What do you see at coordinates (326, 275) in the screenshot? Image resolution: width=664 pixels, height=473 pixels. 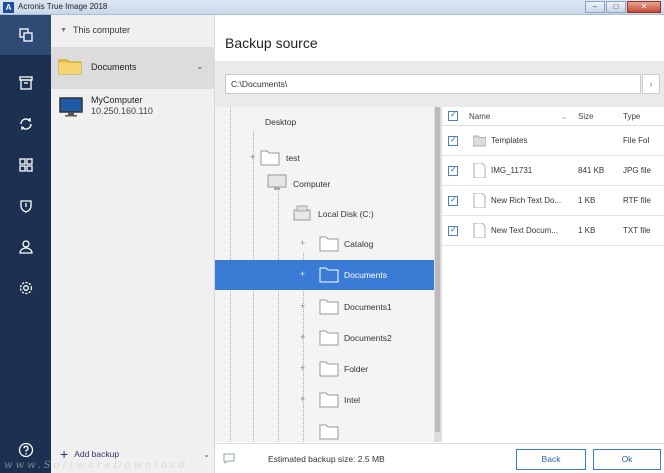 I see `tree-item-documents: + Documents` at bounding box center [326, 275].